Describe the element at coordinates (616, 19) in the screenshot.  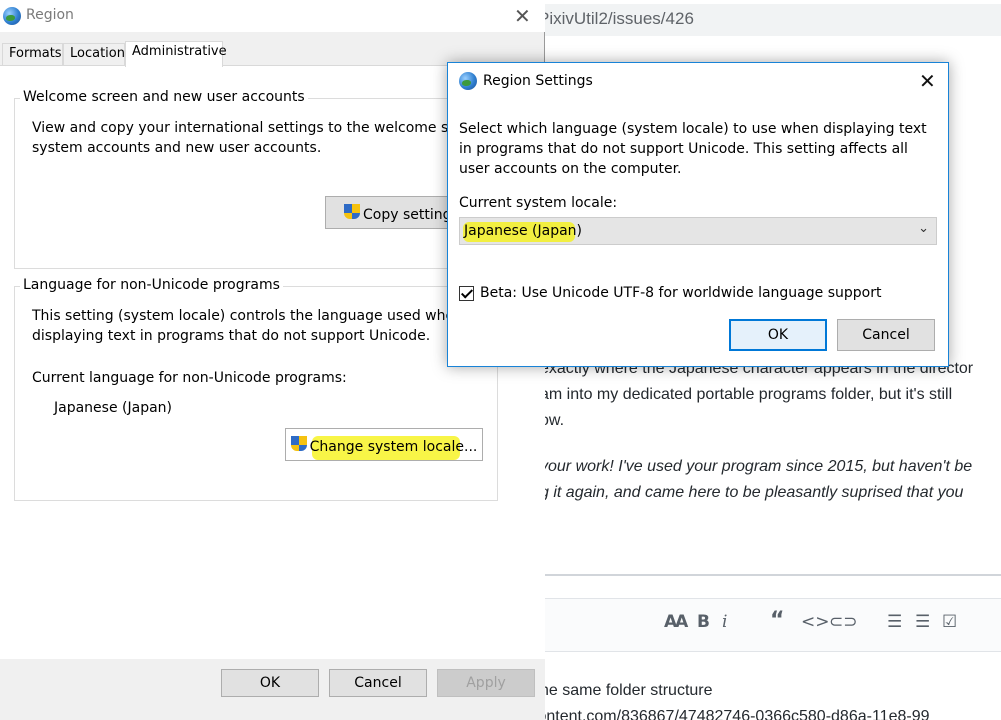
I see `address-bar-url: PixivUtil2/issues/426` at that location.